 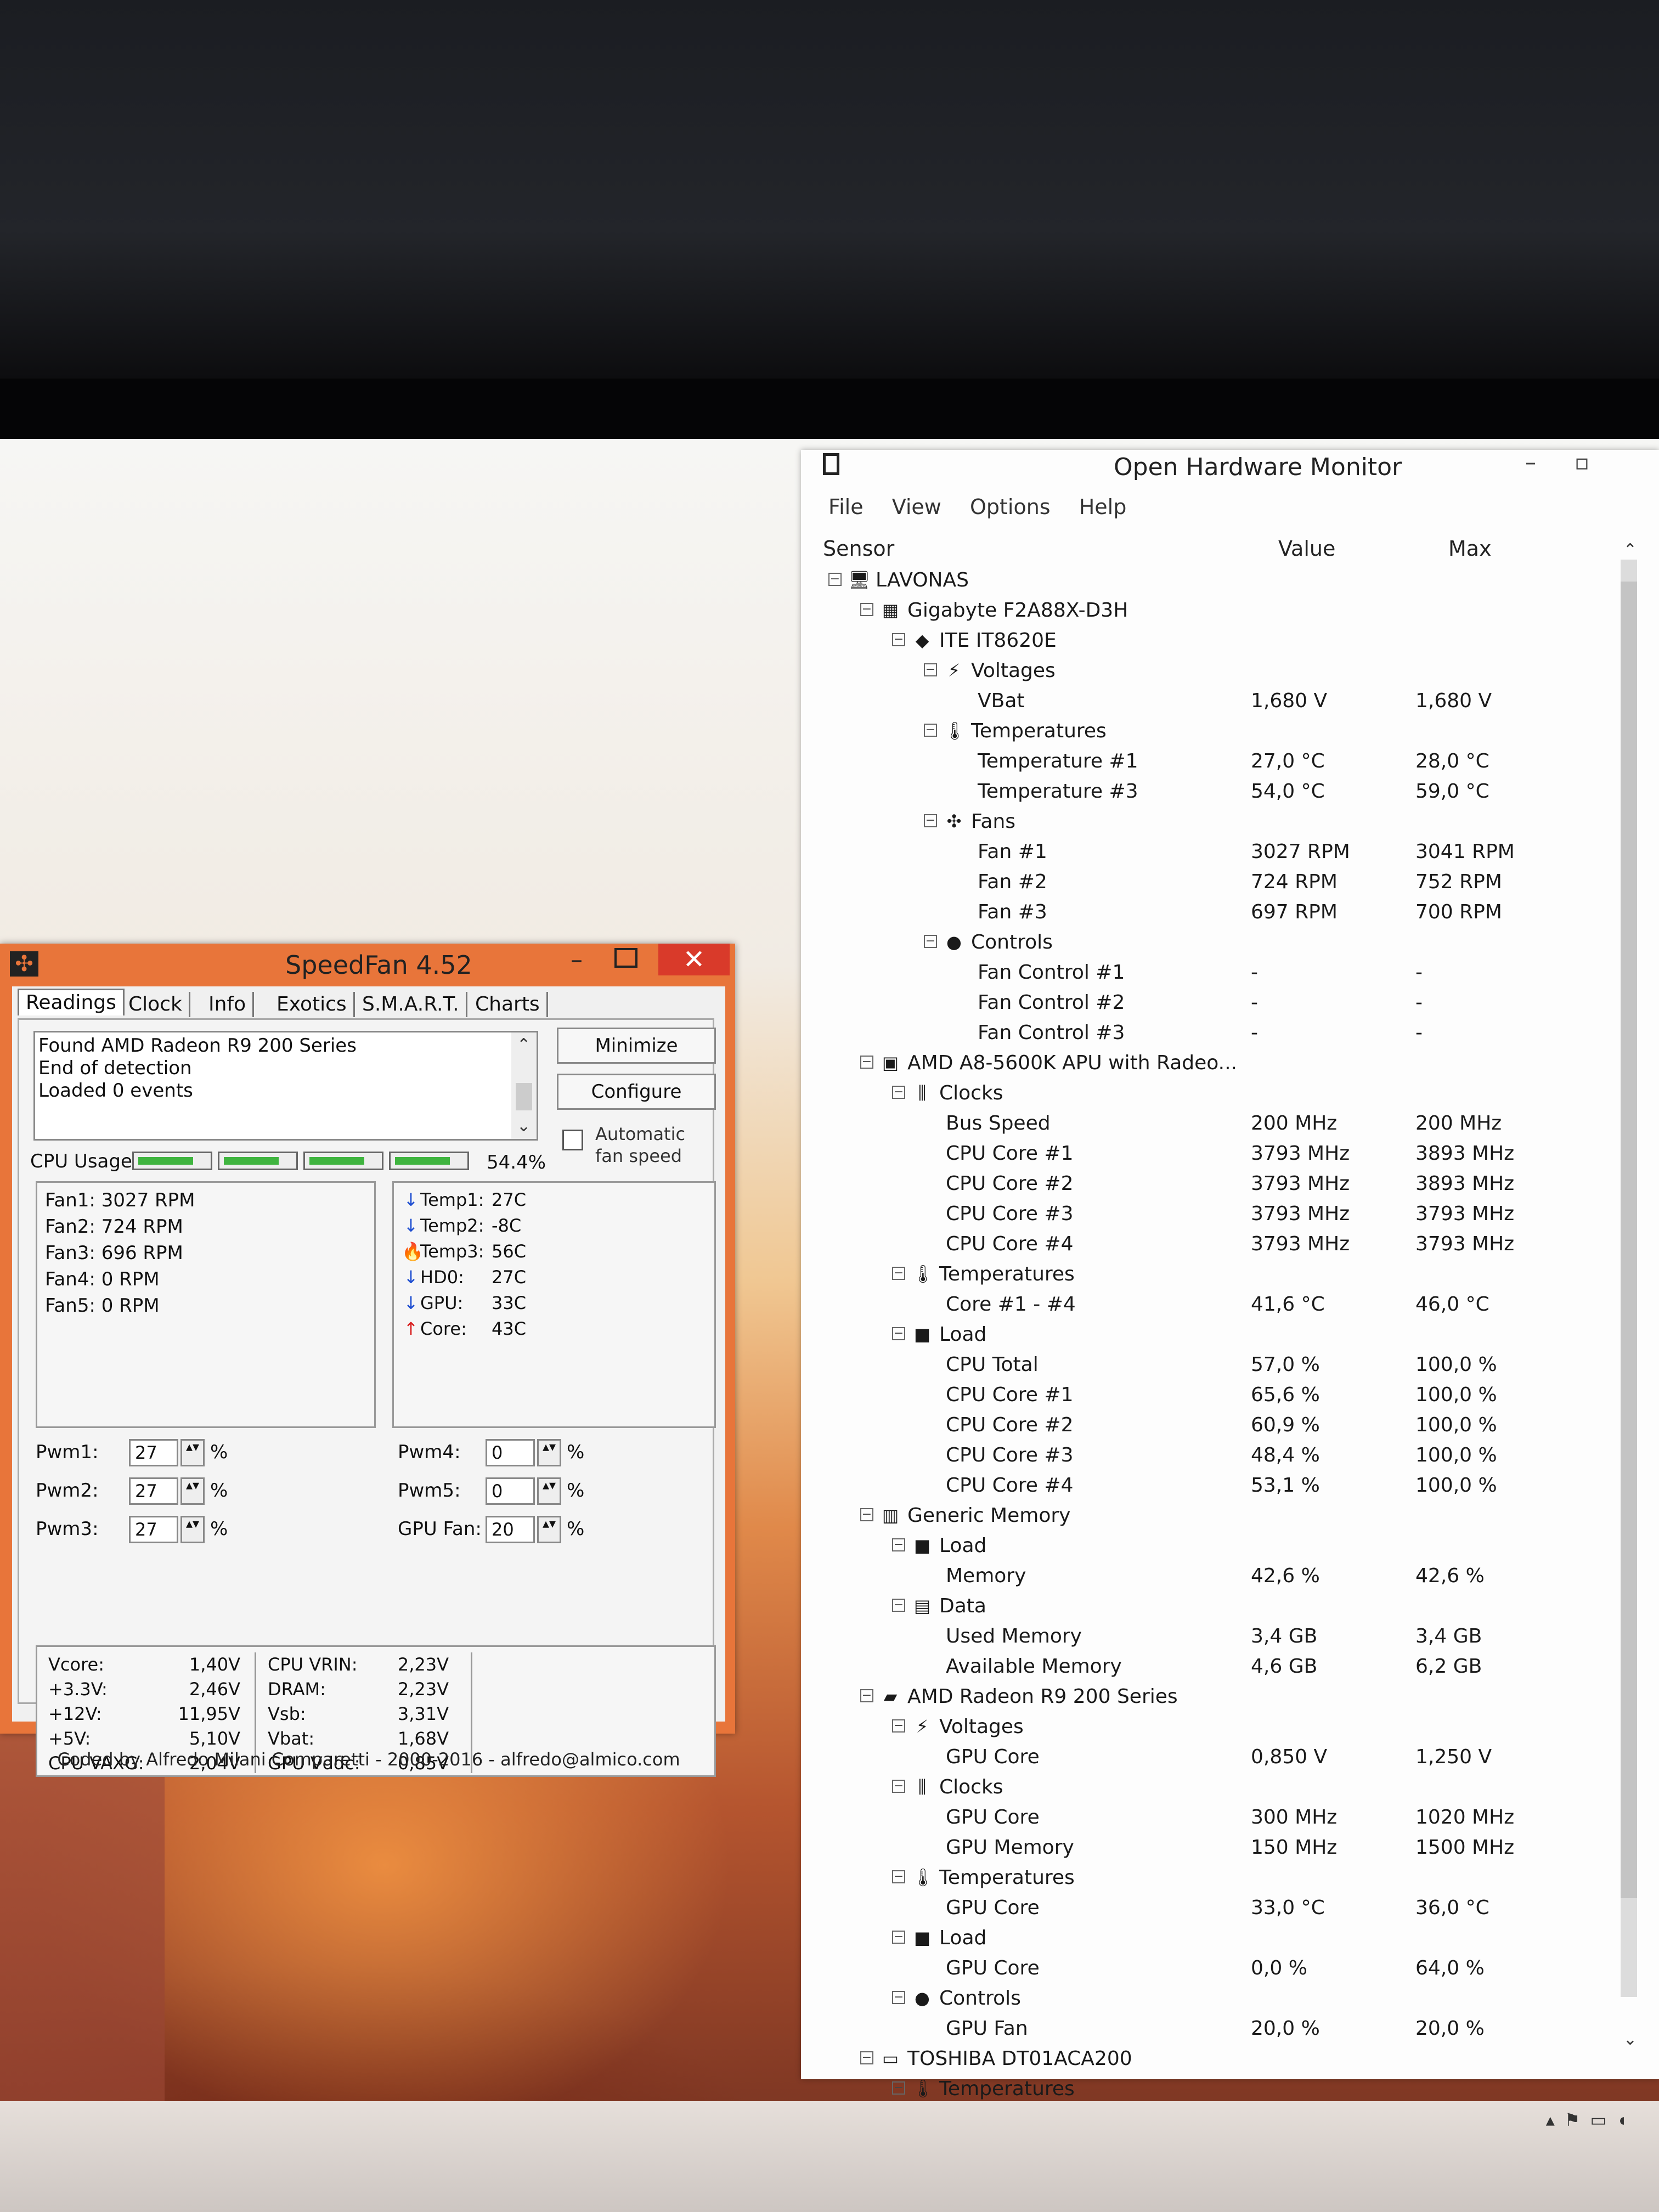 I want to click on sensor-row: − 🖥 LAVONAS, so click(x=1212, y=580).